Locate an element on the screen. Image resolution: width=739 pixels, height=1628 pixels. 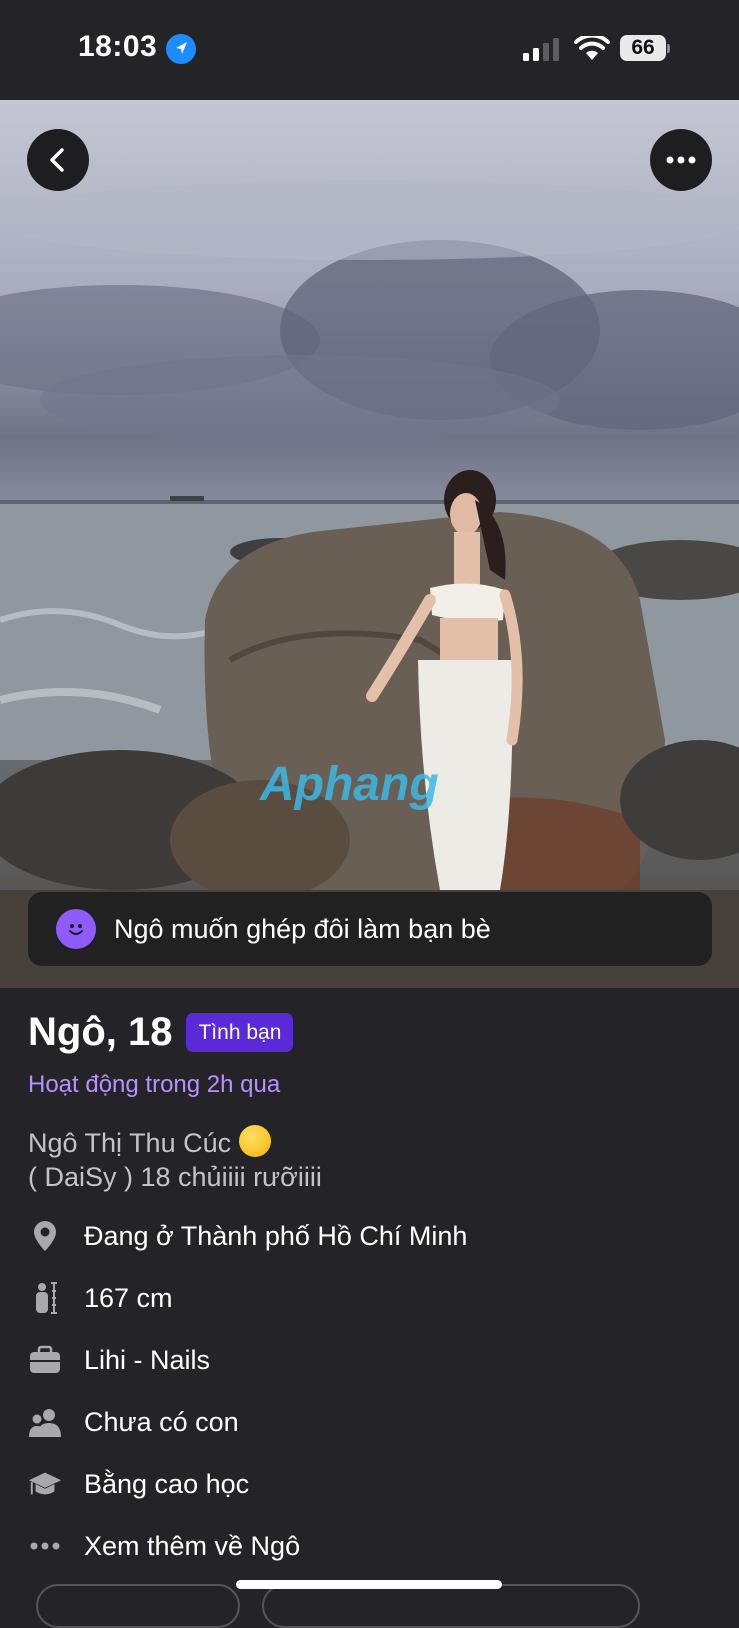
detail-location-text: Đang ở Thành phố Hồ Chí Minh is located at coordinates (276, 1235).